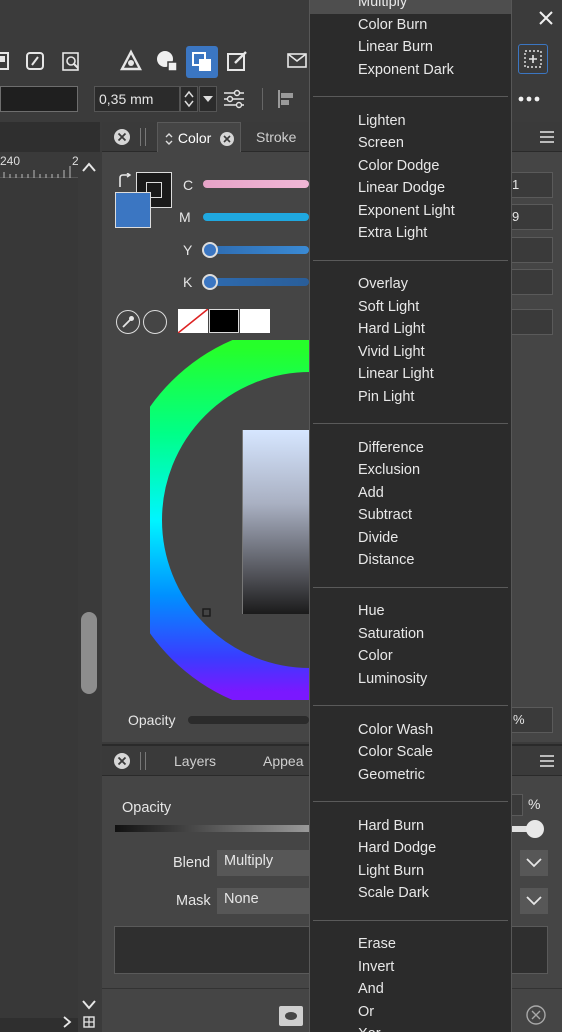 Image resolution: width=562 pixels, height=1032 pixels. What do you see at coordinates (371, 611) in the screenshot?
I see `menu-item-hue: Hue` at bounding box center [371, 611].